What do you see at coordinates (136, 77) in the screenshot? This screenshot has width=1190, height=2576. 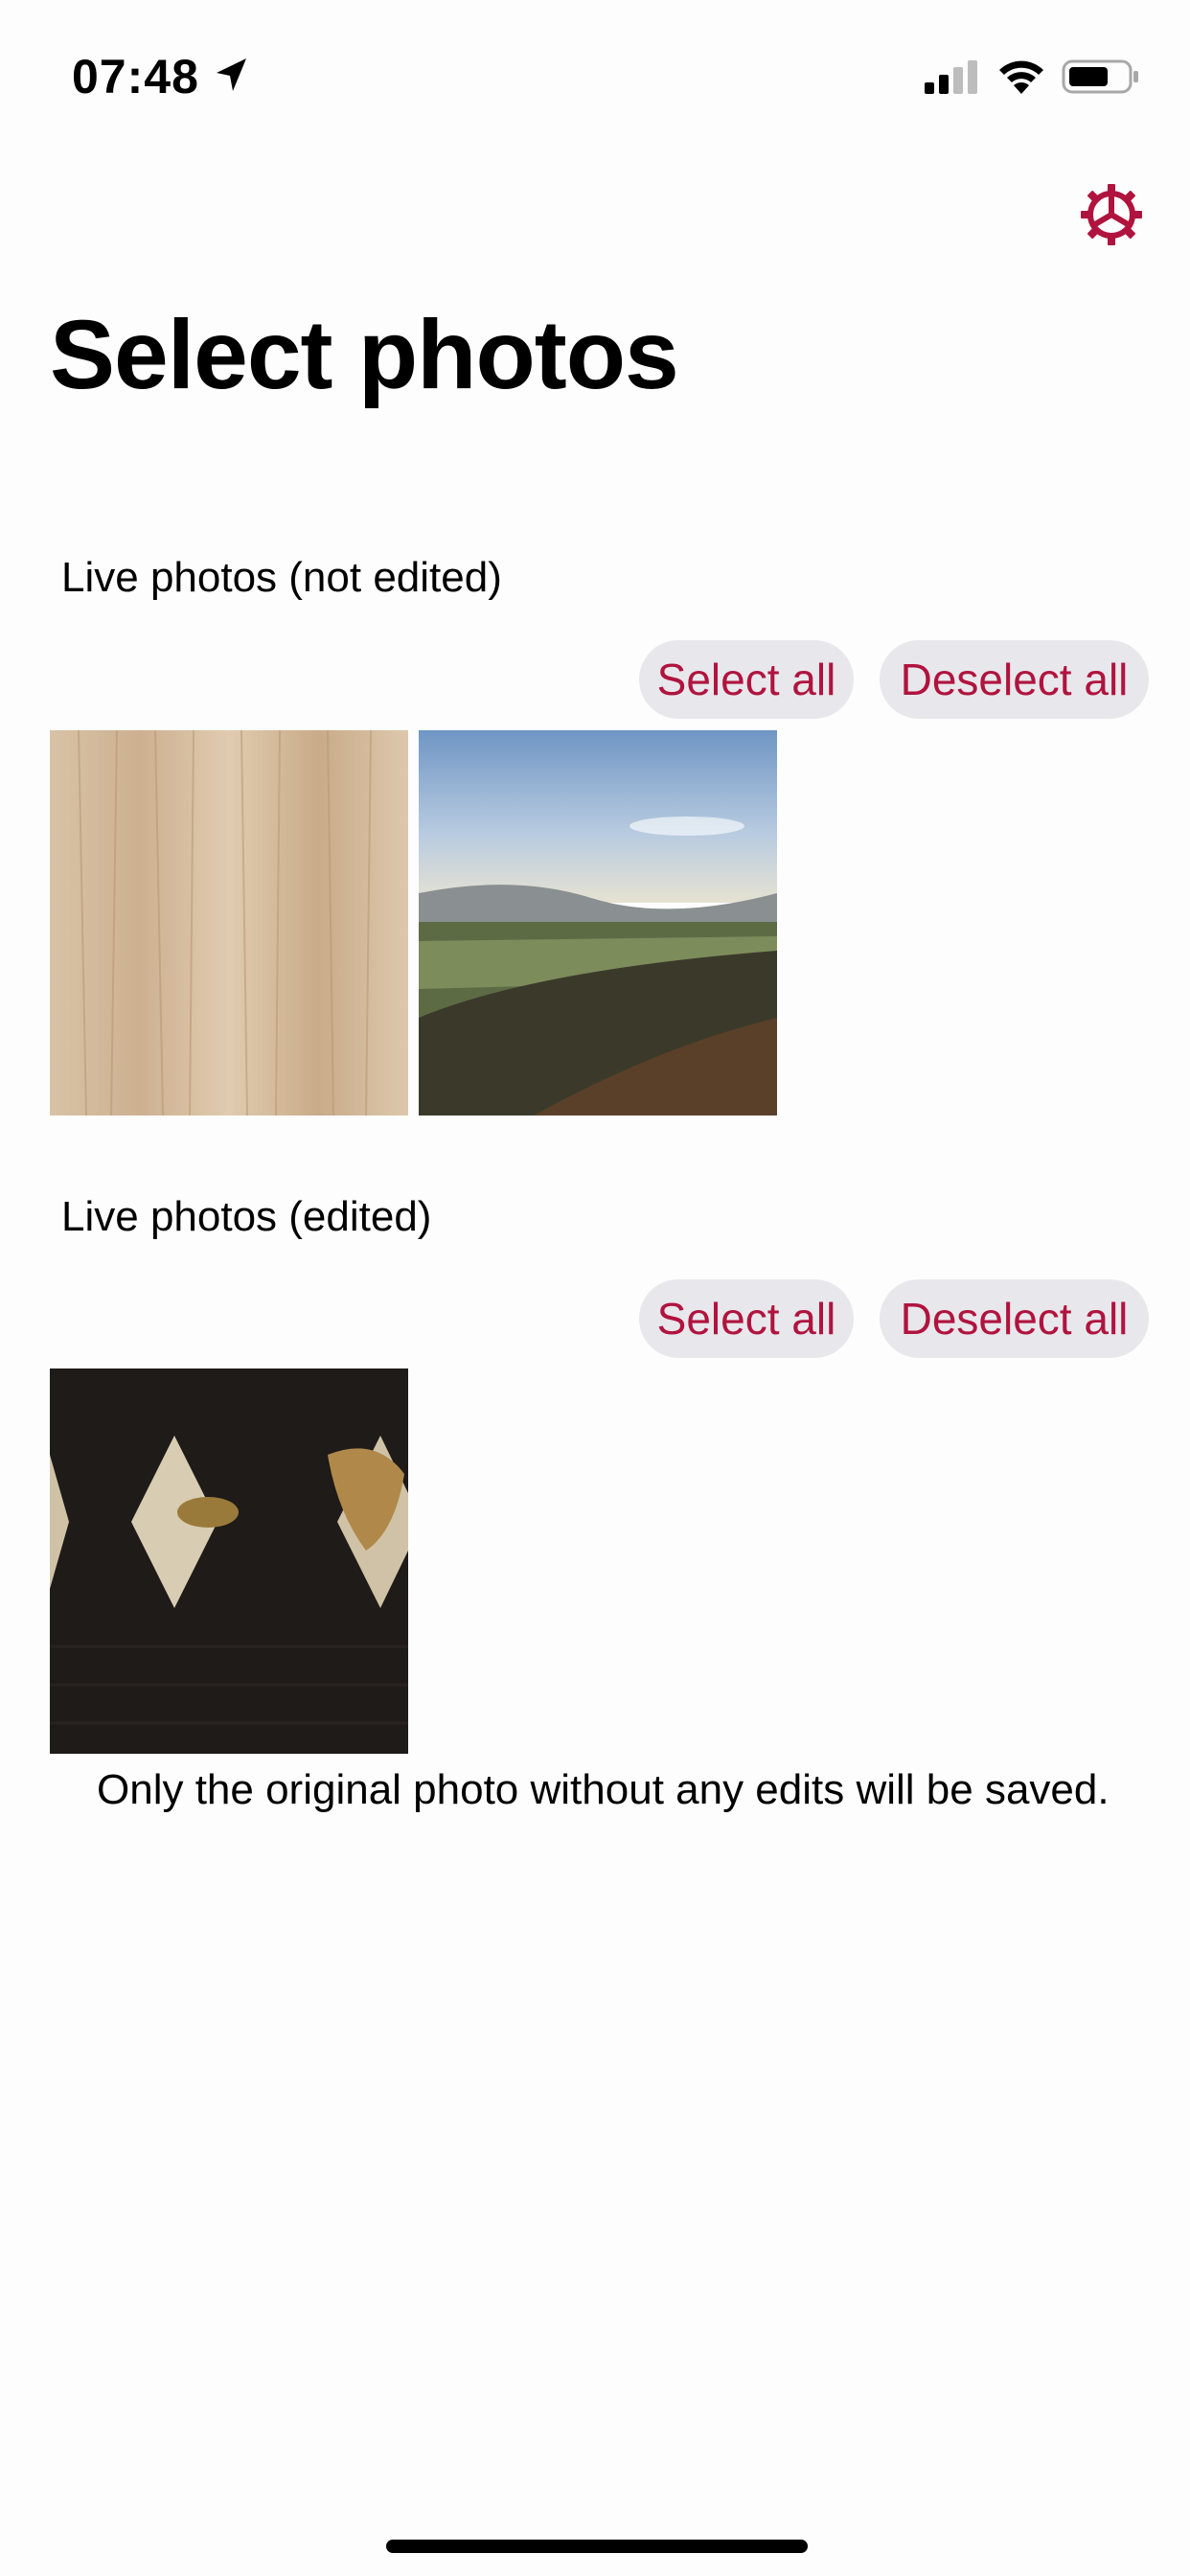 I see `status-time: 07:48` at bounding box center [136, 77].